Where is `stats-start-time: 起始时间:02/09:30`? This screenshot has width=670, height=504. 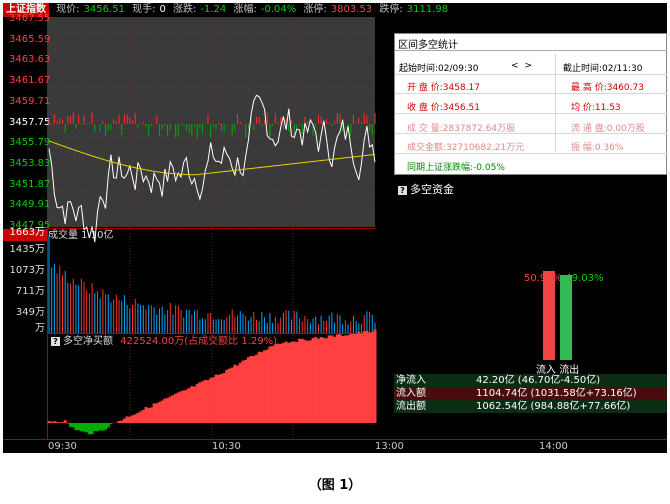 stats-start-time: 起始时间:02/09:30 is located at coordinates (438, 67).